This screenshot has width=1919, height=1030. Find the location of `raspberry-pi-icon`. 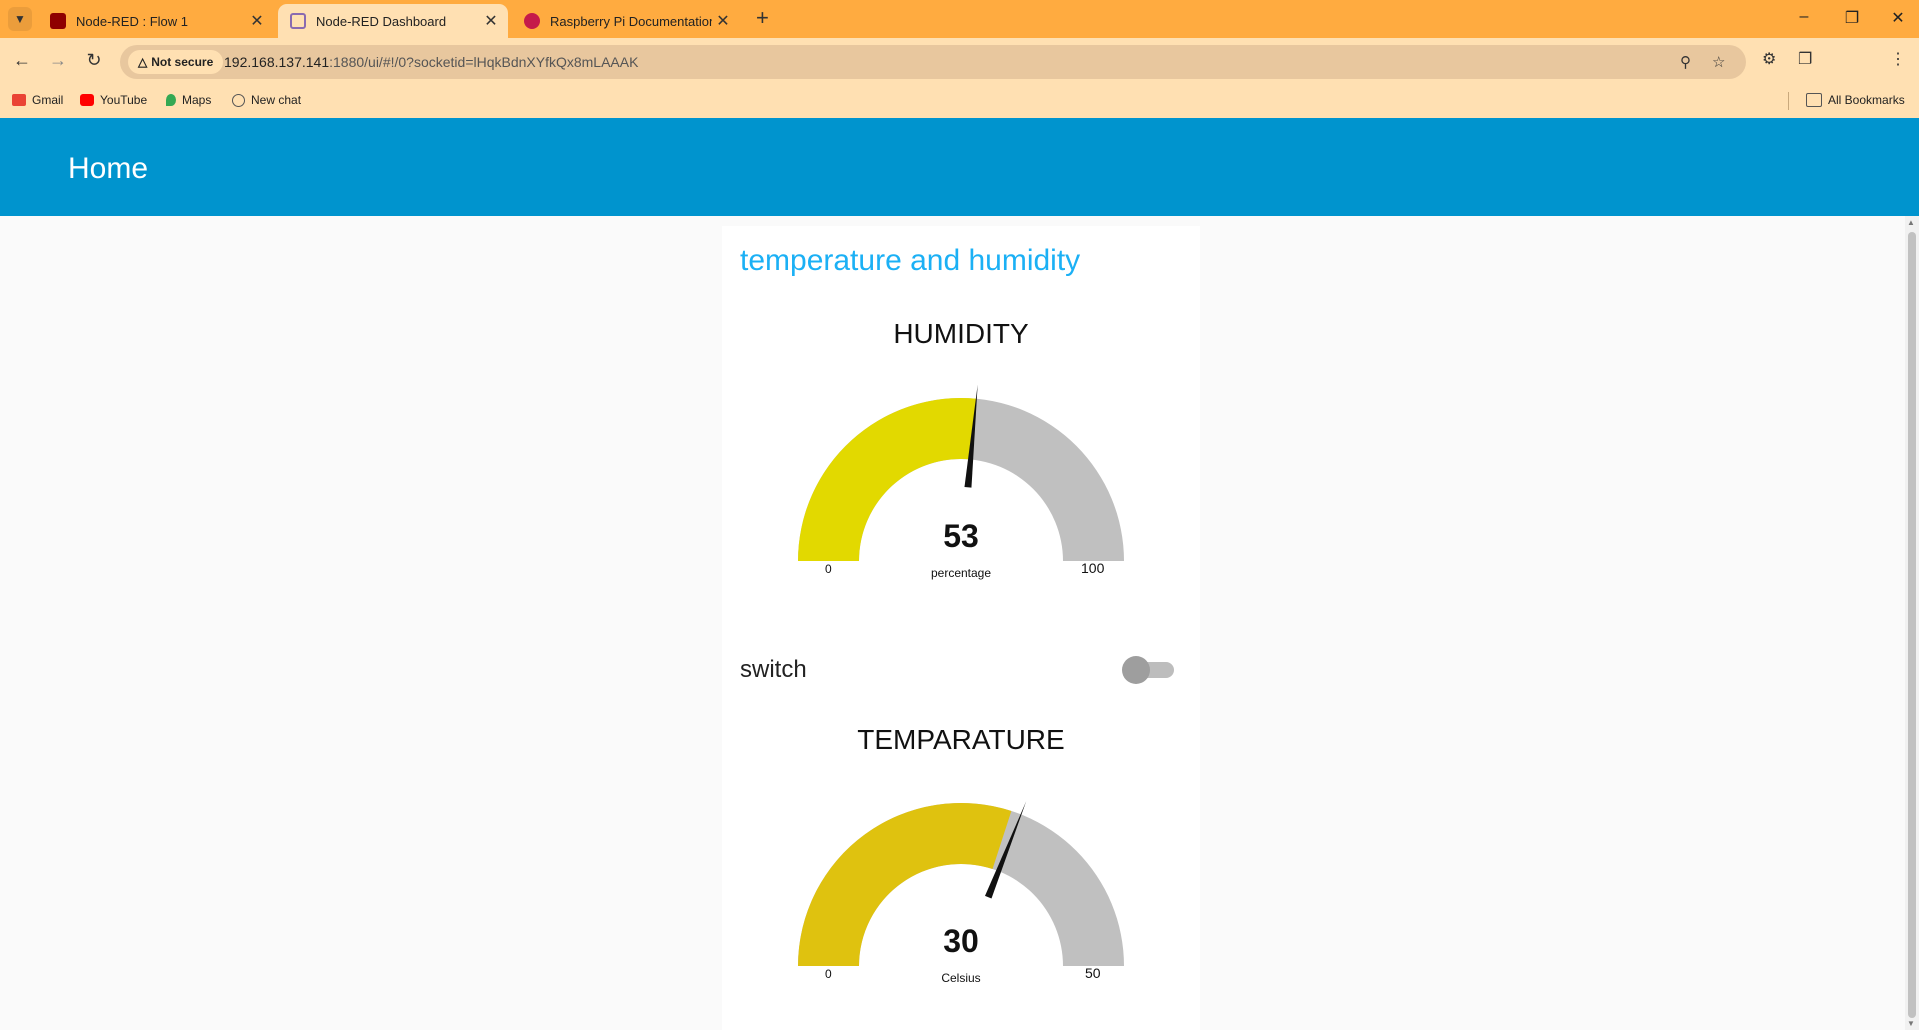

raspberry-pi-icon is located at coordinates (532, 21).